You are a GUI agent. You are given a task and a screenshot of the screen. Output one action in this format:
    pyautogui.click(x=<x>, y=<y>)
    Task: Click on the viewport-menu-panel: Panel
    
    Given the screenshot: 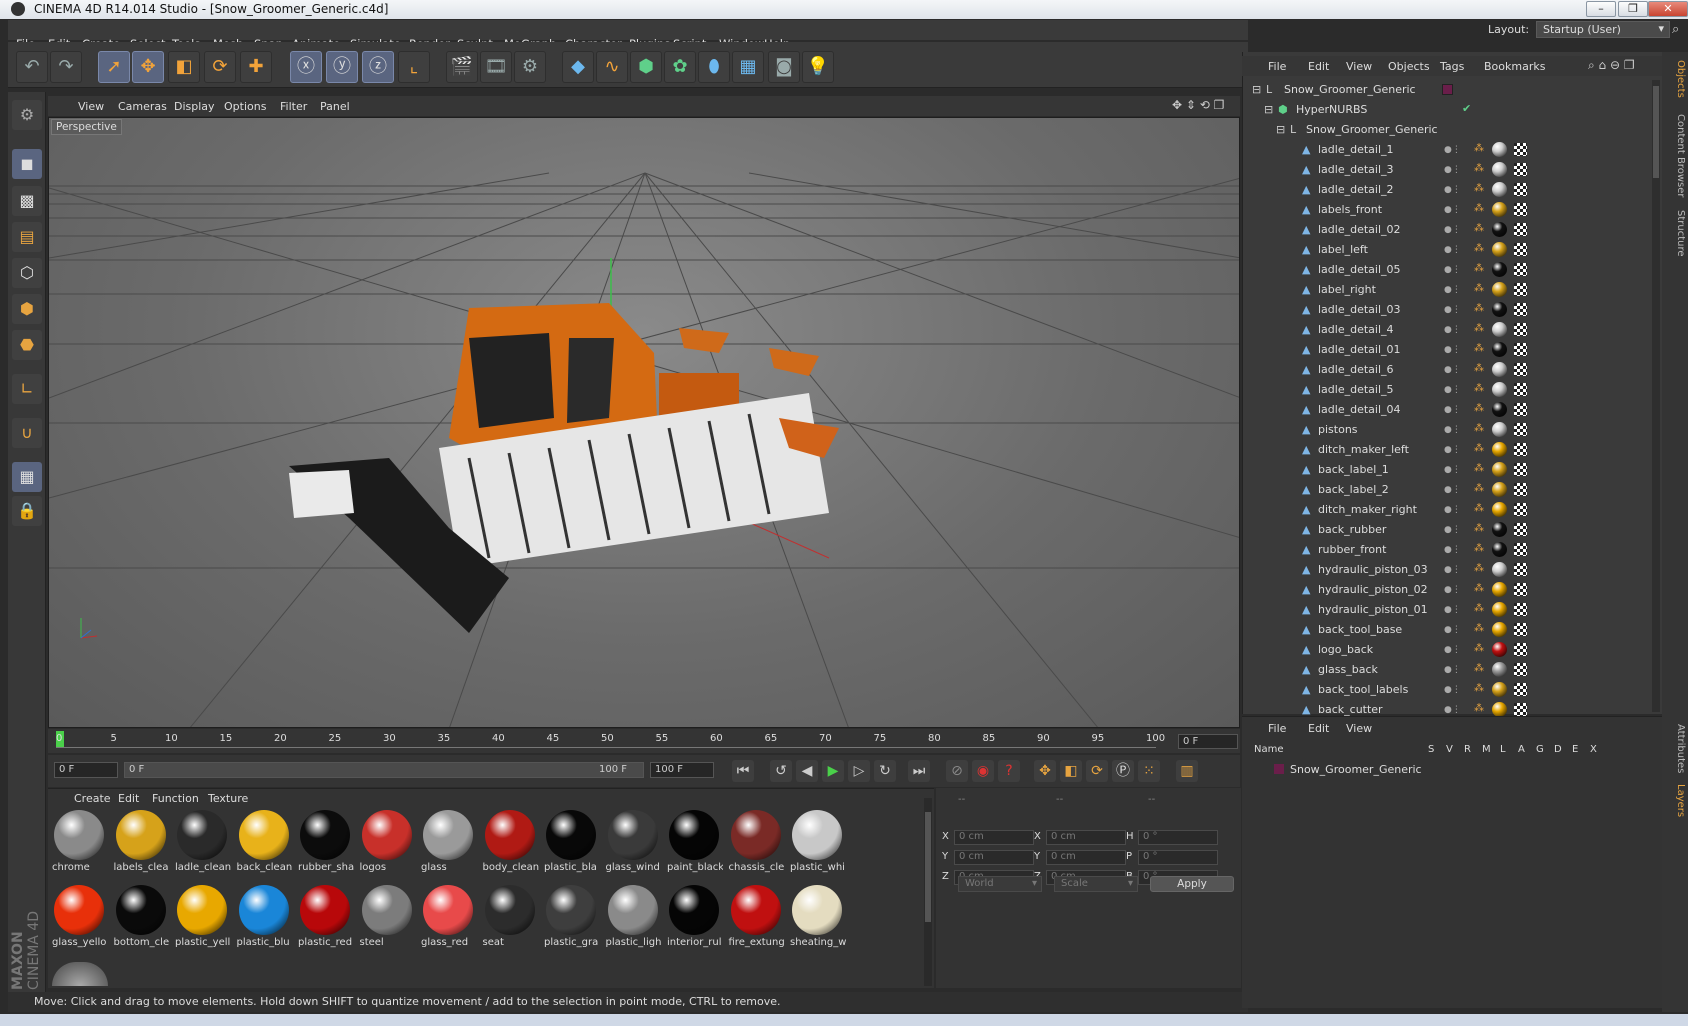 What is the action you would take?
    pyautogui.click(x=335, y=106)
    